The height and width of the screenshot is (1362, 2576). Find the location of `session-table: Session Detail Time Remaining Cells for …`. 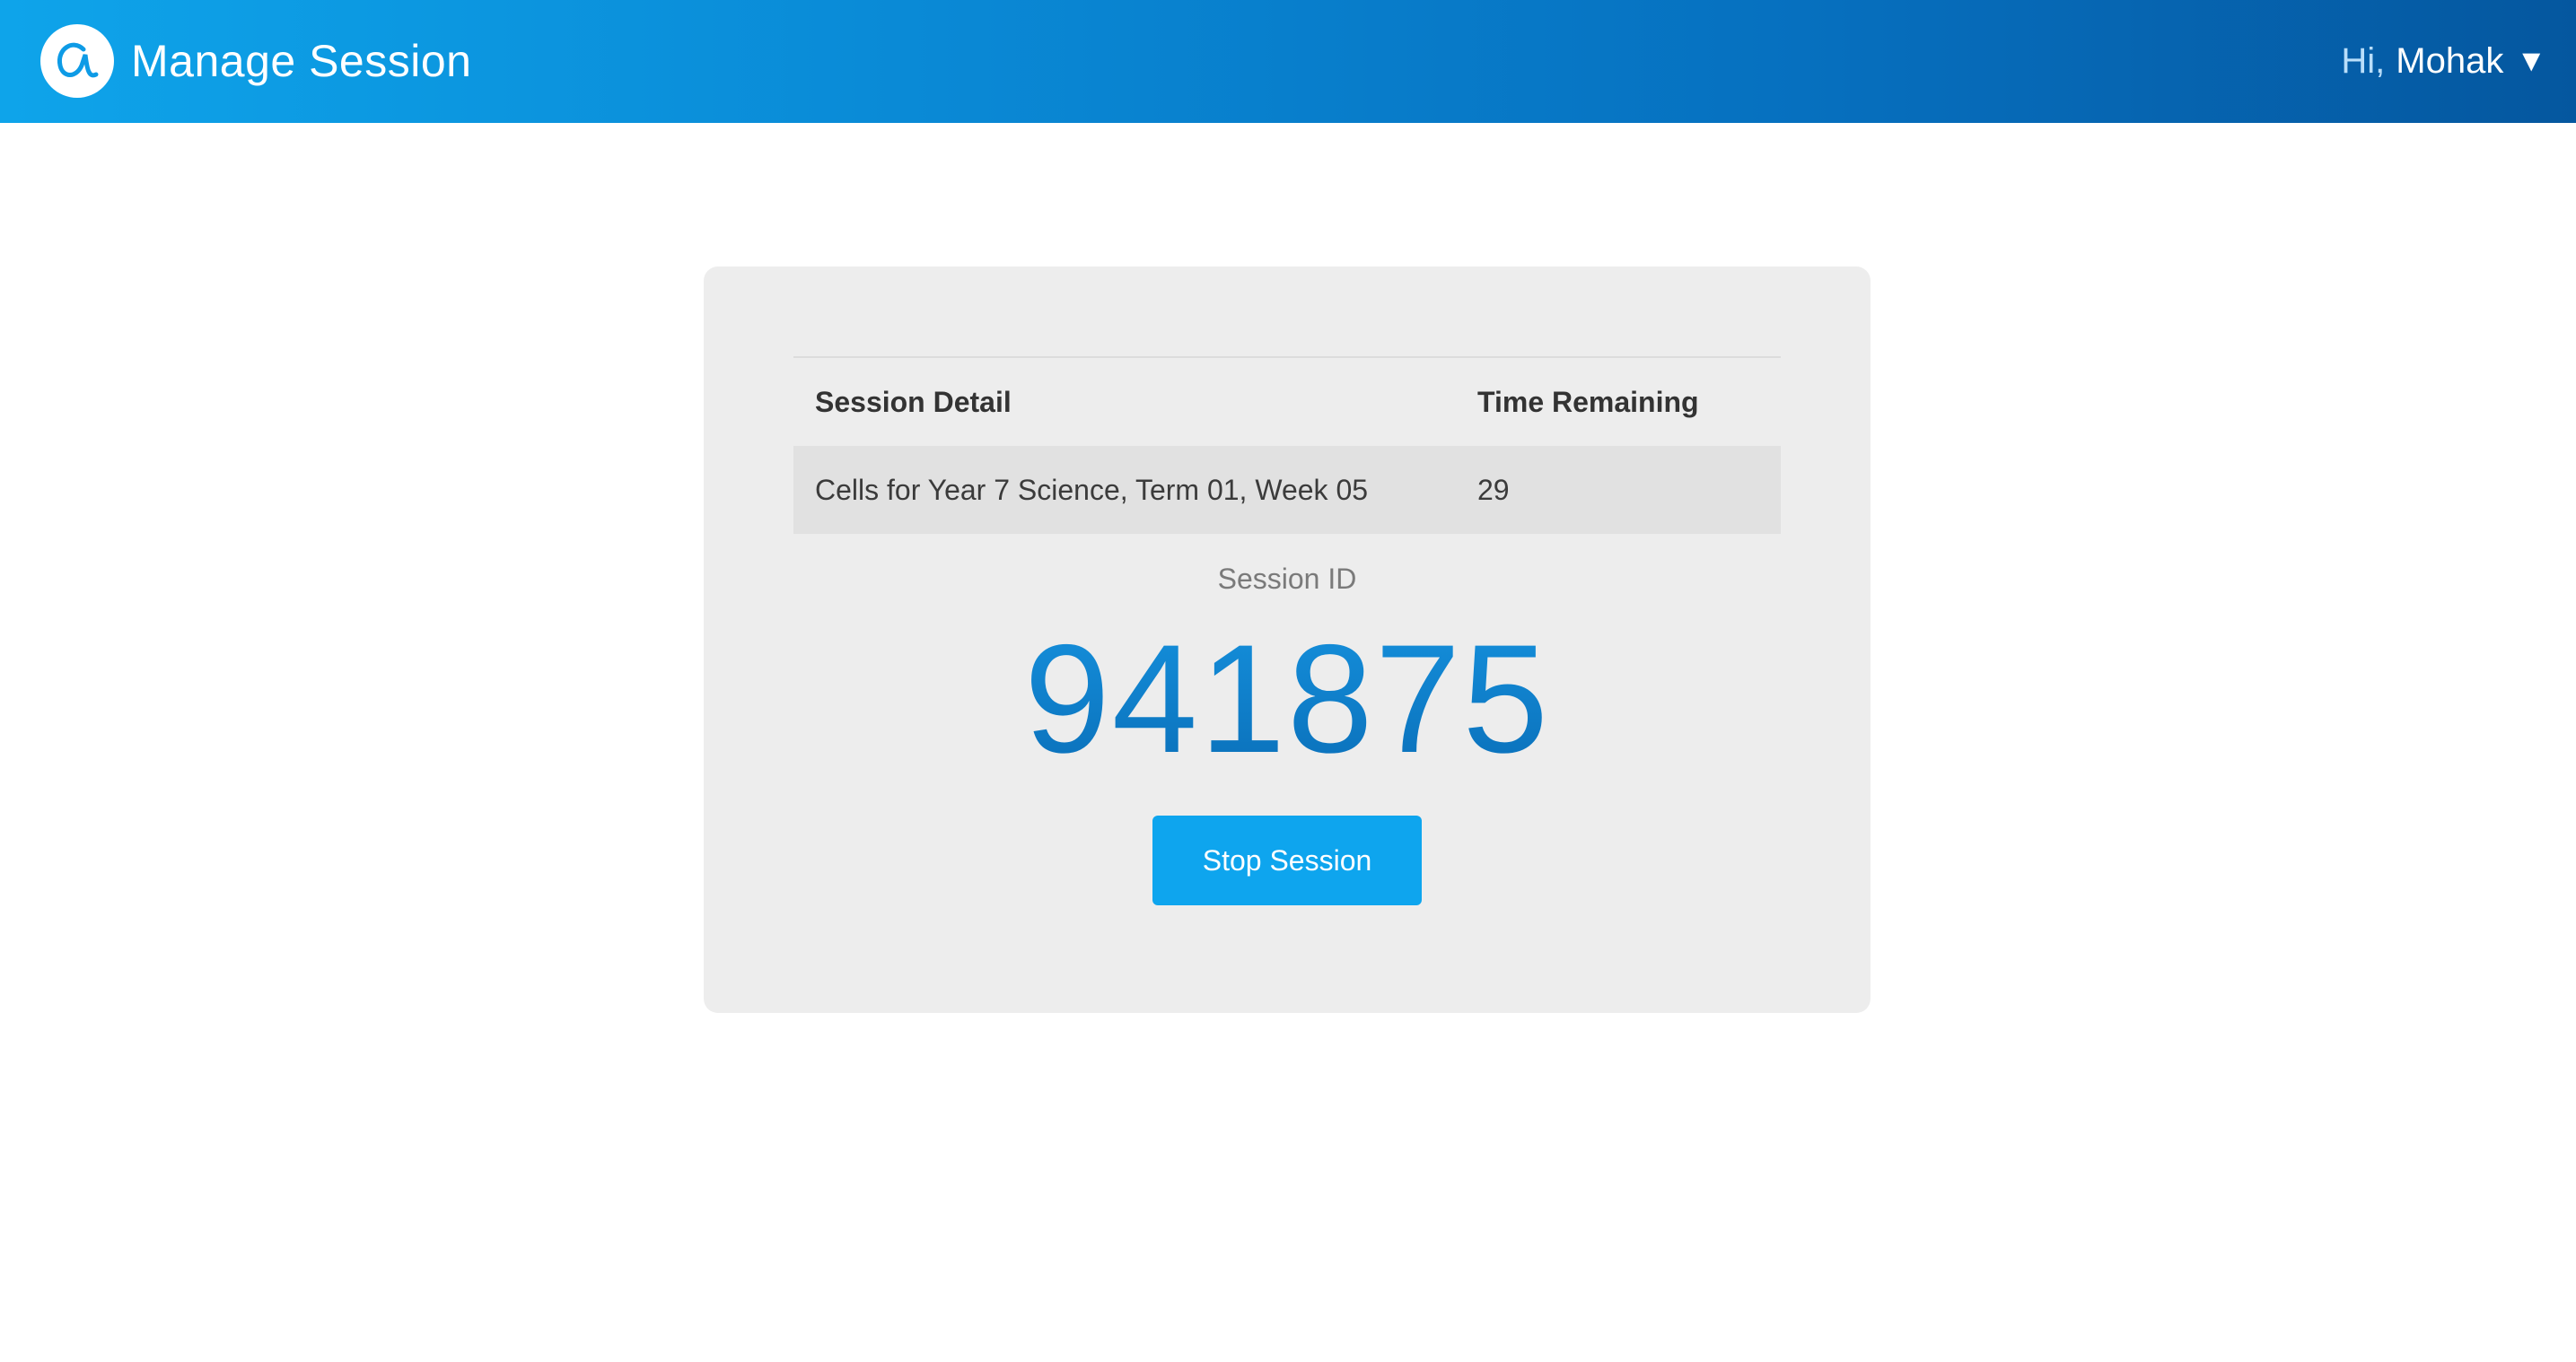

session-table: Session Detail Time Remaining Cells for … is located at coordinates (1287, 445).